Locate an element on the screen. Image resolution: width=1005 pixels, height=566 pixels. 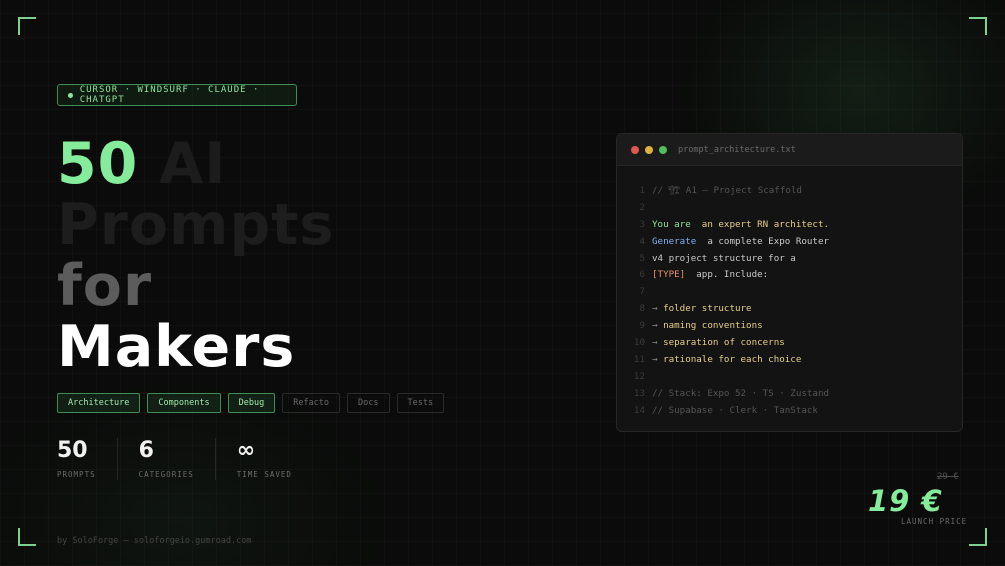
maximize-dot-icon is located at coordinates (663, 149).